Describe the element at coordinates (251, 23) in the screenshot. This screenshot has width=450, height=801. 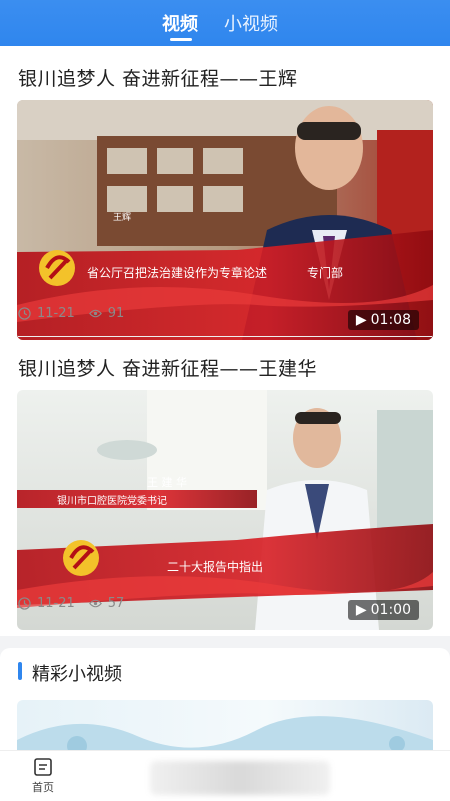
I see `tab-short-video: 小视频` at that location.